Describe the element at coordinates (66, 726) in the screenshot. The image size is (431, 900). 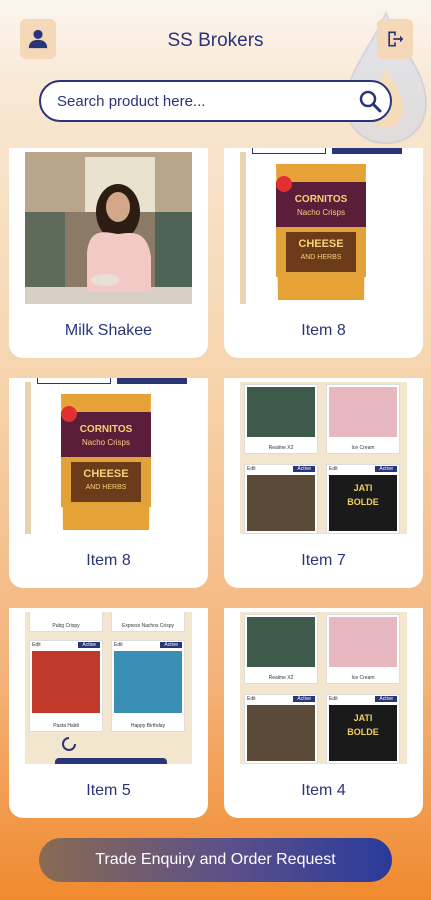
I see `mini-caption: Pasta Haldi` at that location.